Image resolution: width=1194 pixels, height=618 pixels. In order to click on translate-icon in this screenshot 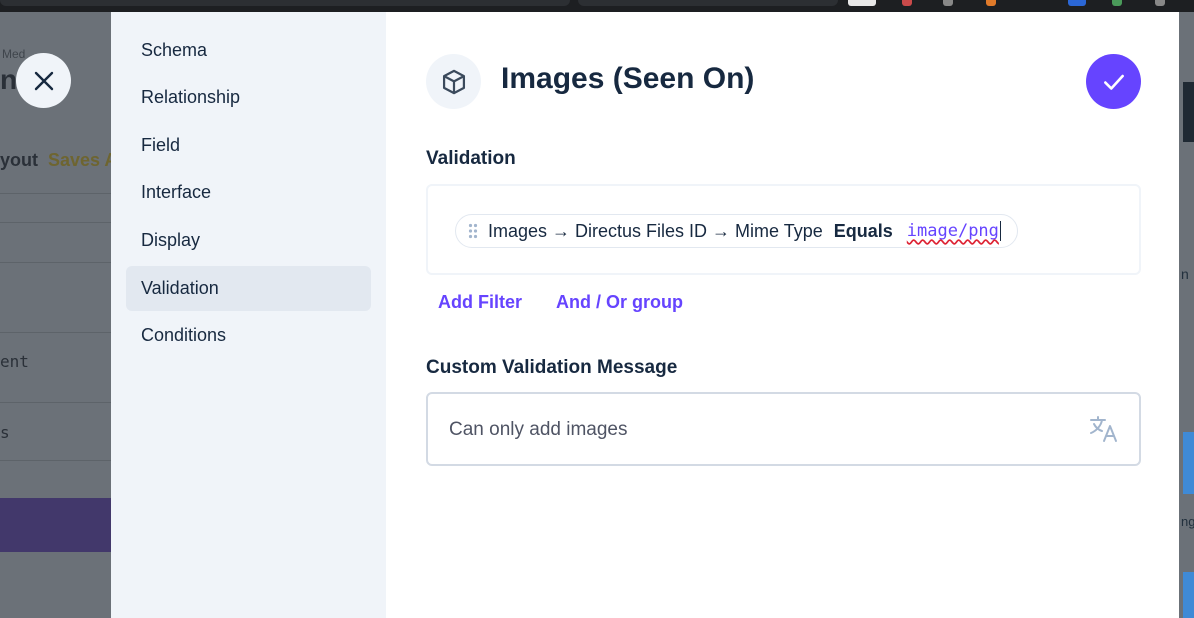, I will do `click(1104, 431)`.